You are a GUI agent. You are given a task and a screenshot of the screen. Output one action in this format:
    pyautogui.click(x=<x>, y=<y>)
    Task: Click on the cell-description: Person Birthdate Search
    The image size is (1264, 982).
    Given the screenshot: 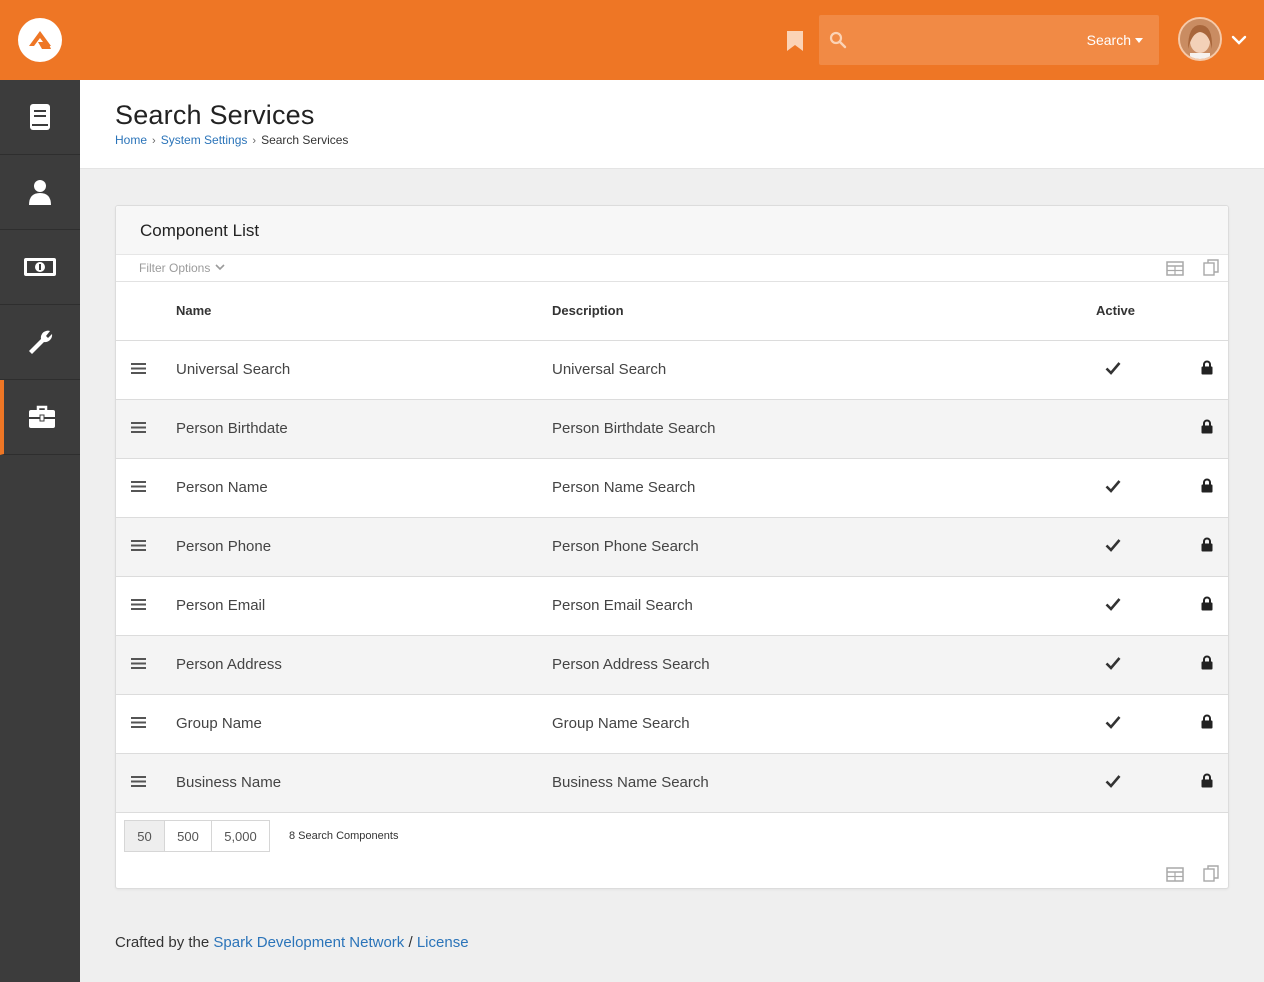 What is the action you would take?
    pyautogui.click(x=824, y=429)
    